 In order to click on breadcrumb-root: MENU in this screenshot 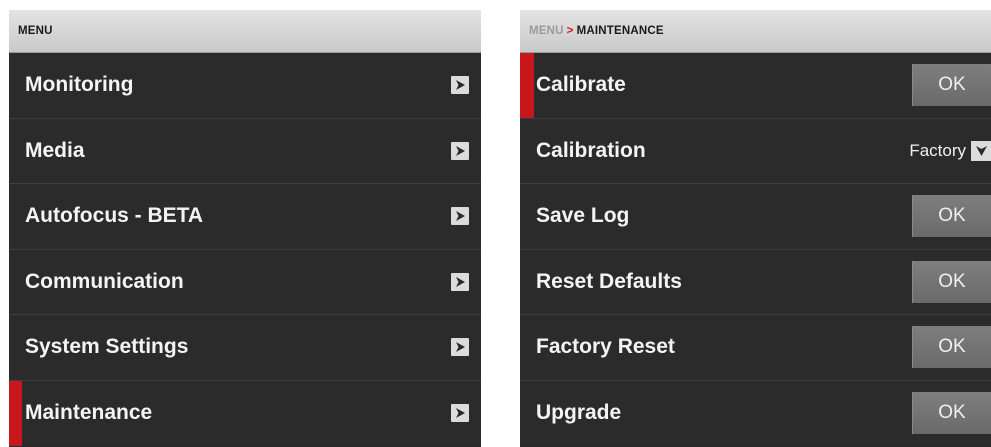, I will do `click(546, 31)`.